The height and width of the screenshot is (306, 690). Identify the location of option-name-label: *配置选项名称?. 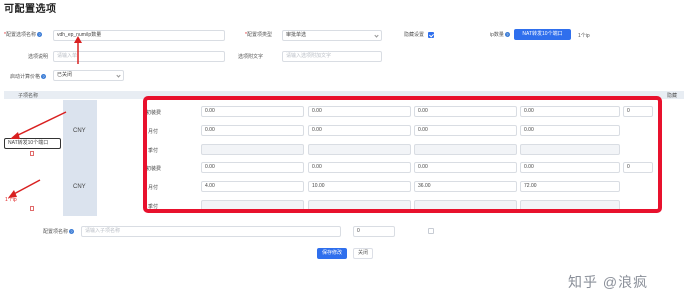
(23, 35).